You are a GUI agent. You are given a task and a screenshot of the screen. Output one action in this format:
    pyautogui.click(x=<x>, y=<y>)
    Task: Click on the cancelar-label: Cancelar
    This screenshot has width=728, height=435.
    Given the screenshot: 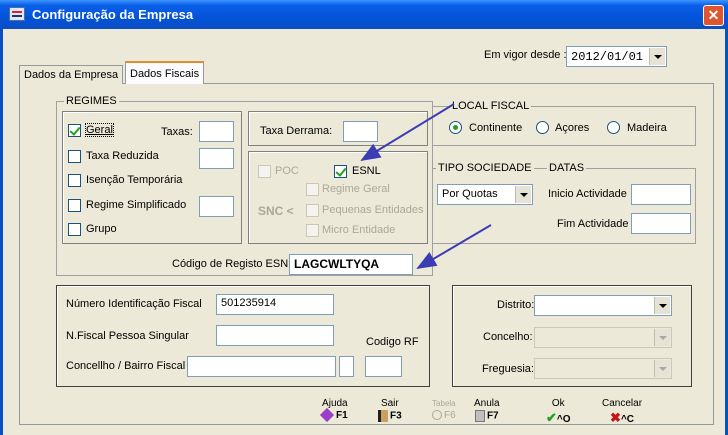 What is the action you would take?
    pyautogui.click(x=622, y=403)
    